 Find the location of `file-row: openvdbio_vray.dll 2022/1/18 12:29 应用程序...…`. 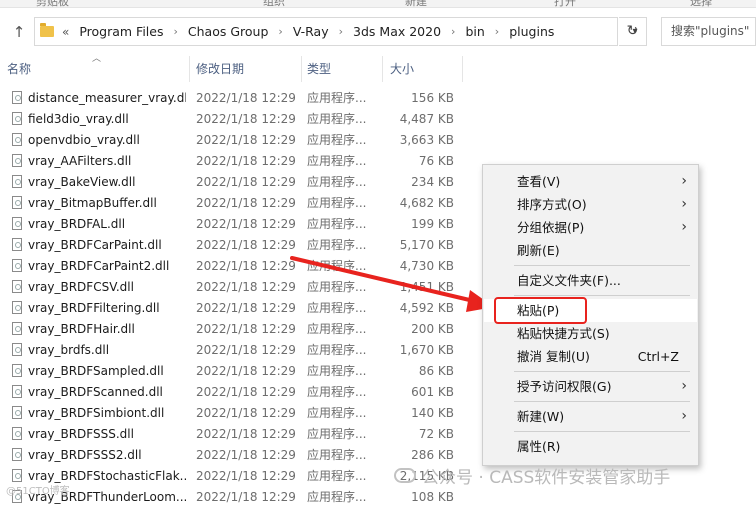

file-row: openvdbio_vray.dll 2022/1/18 12:29 应用程序...… is located at coordinates (235, 140).